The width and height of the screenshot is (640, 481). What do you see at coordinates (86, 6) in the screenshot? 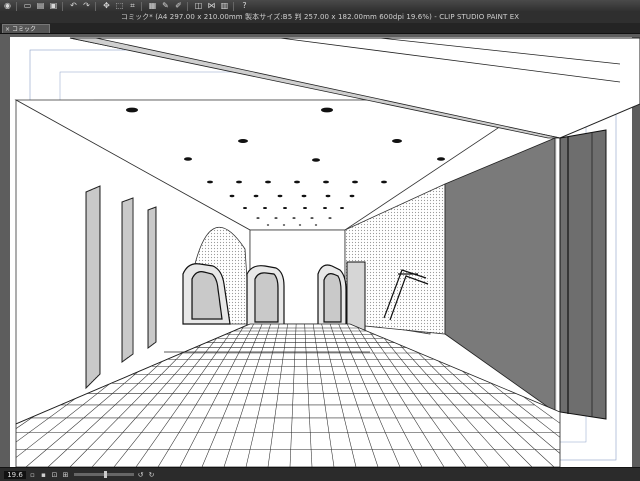
I see `redo-icon: ↷` at bounding box center [86, 6].